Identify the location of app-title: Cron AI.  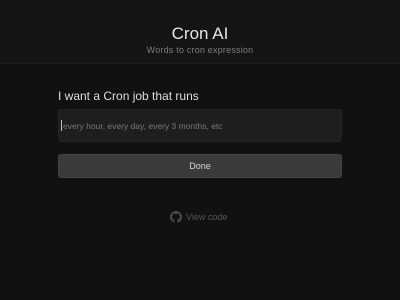
(200, 33).